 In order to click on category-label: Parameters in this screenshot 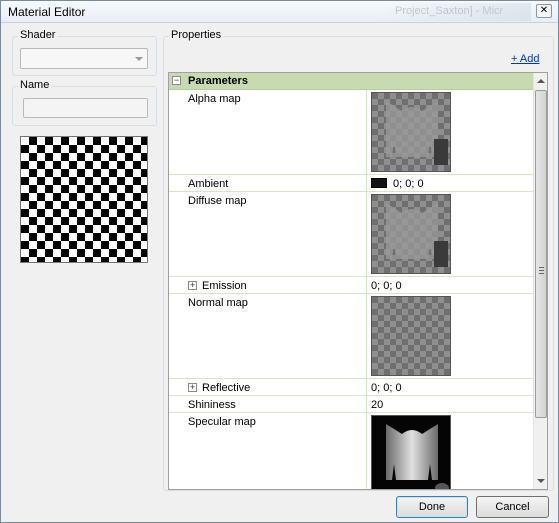, I will do `click(218, 81)`.